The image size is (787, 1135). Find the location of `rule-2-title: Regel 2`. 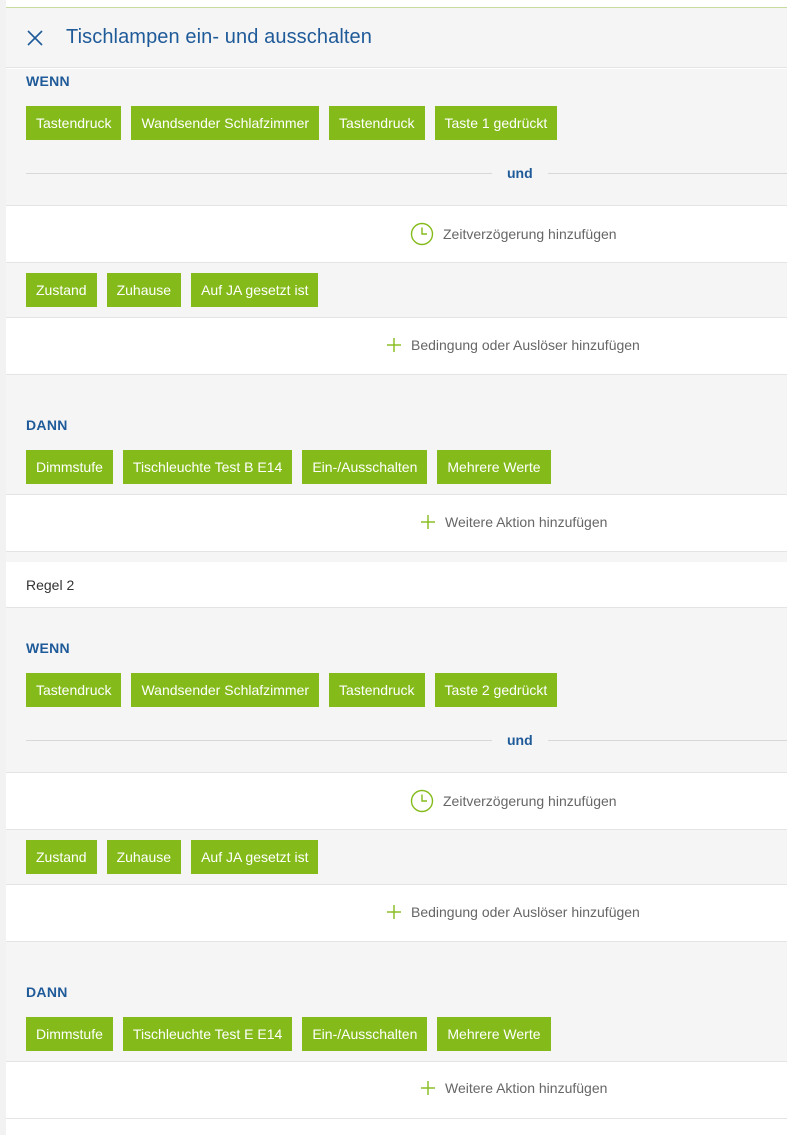

rule-2-title: Regel 2 is located at coordinates (50, 585).